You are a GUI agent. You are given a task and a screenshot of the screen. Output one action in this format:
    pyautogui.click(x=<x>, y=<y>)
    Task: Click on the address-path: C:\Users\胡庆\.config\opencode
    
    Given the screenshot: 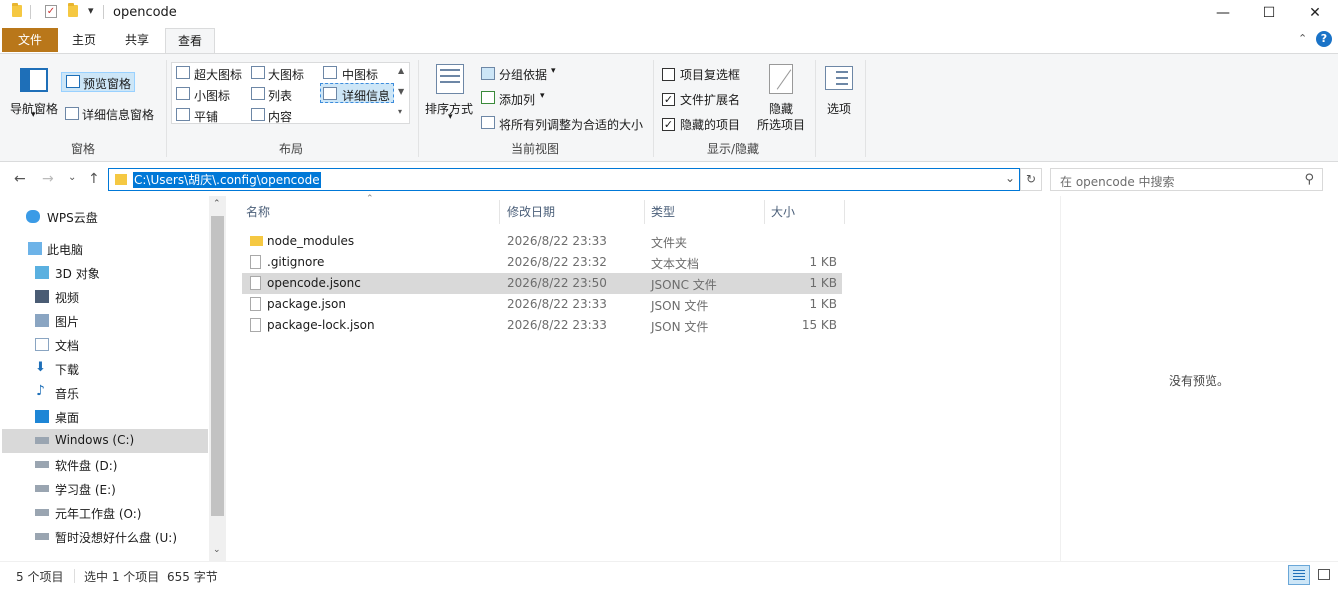 What is the action you would take?
    pyautogui.click(x=227, y=180)
    